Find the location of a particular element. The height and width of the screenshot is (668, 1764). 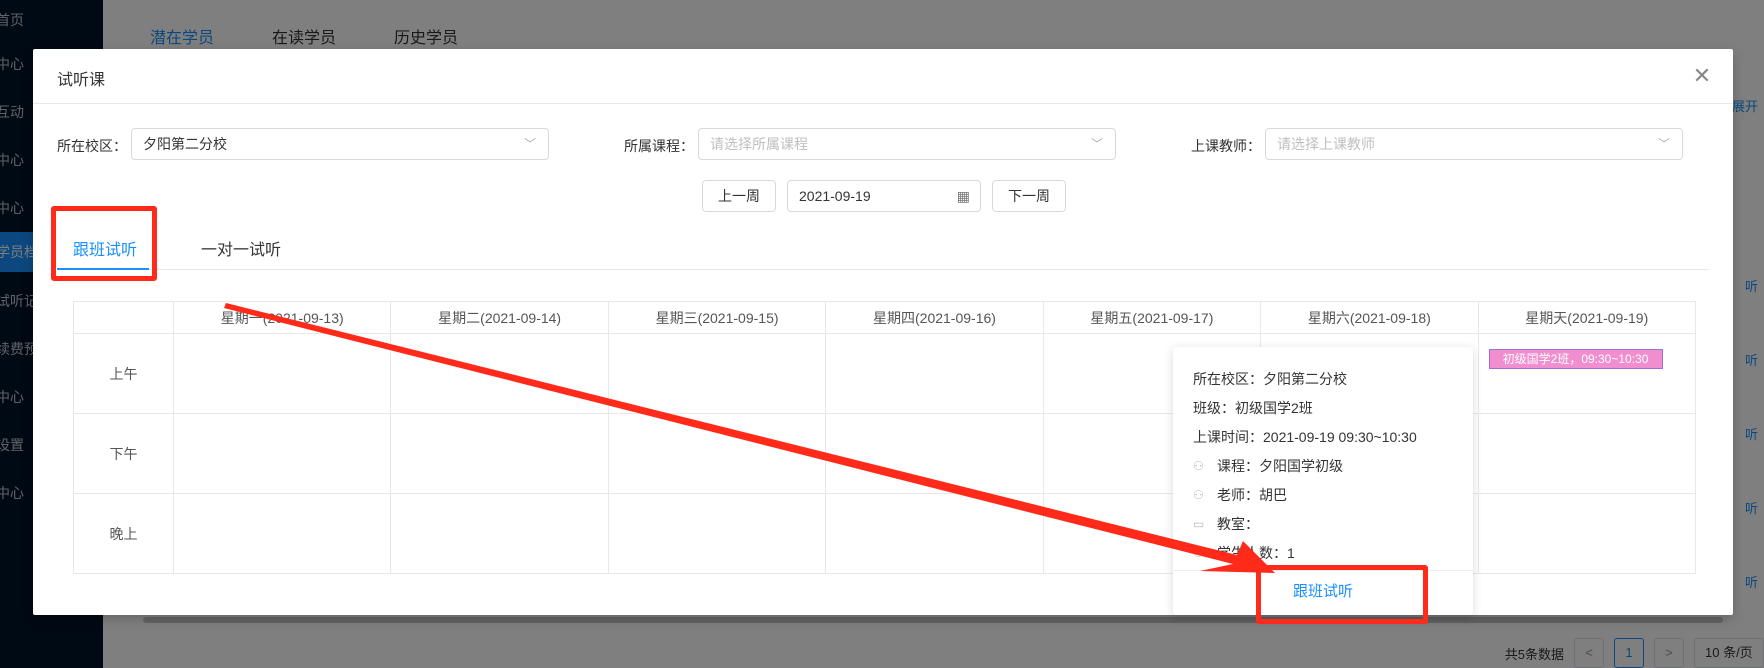

user-icon: ⚇ is located at coordinates (1198, 495).